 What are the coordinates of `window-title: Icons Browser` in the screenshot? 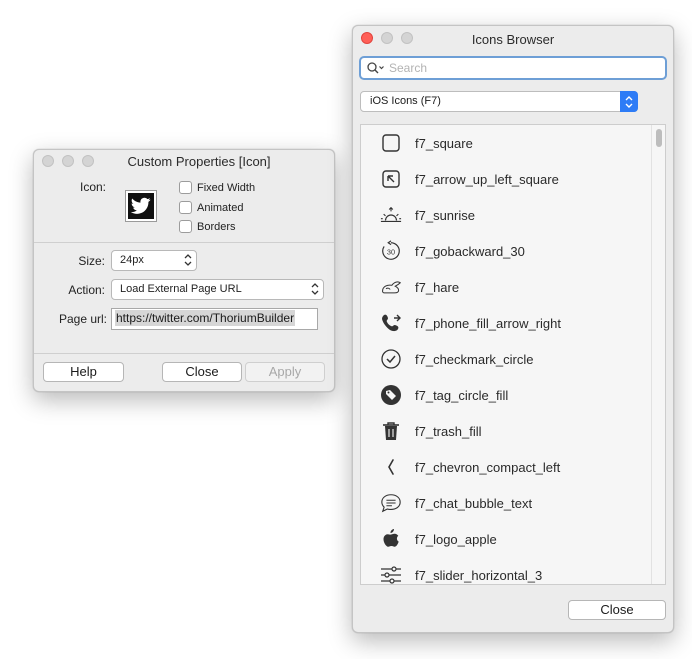 It's located at (513, 39).